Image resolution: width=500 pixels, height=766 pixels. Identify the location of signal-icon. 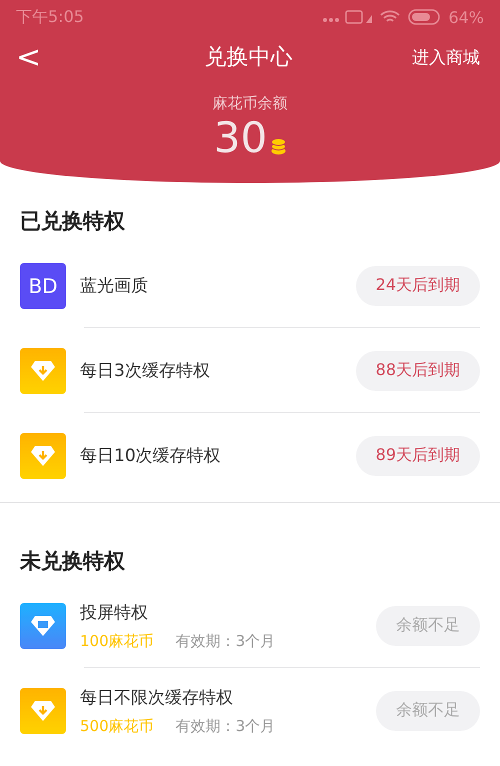
(347, 17).